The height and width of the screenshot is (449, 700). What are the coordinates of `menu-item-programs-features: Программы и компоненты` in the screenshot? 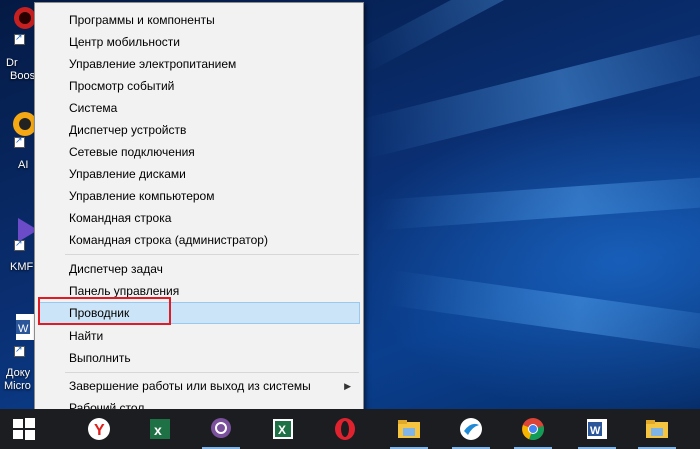 It's located at (199, 20).